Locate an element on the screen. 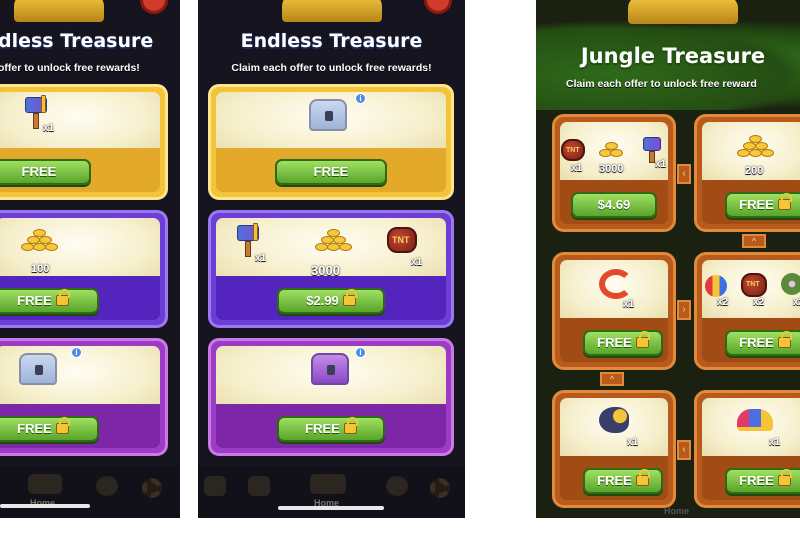 The height and width of the screenshot is (538, 800). reward-count-a: x2 is located at coordinates (723, 302).